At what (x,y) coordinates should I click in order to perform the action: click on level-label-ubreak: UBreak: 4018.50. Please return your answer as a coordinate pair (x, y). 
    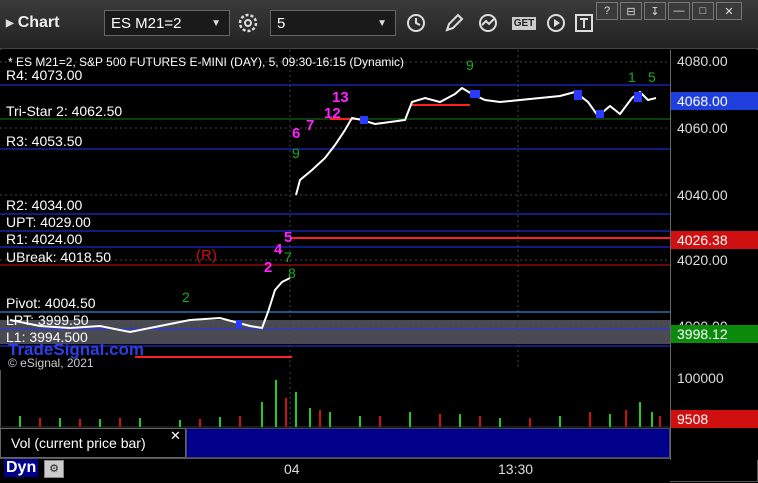
    Looking at the image, I should click on (59, 257).